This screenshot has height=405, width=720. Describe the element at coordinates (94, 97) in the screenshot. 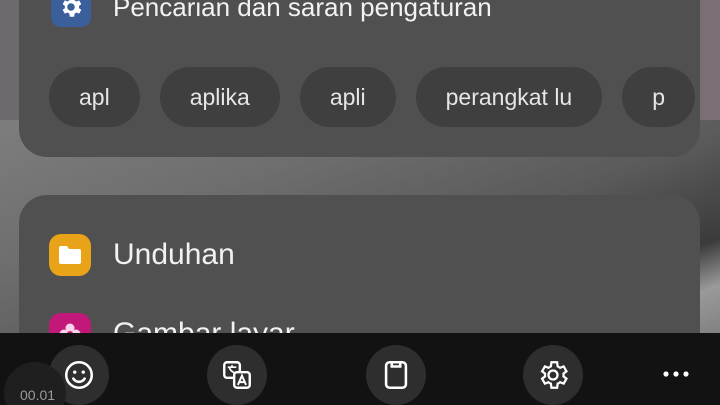

I see `chip-apl: apl` at that location.